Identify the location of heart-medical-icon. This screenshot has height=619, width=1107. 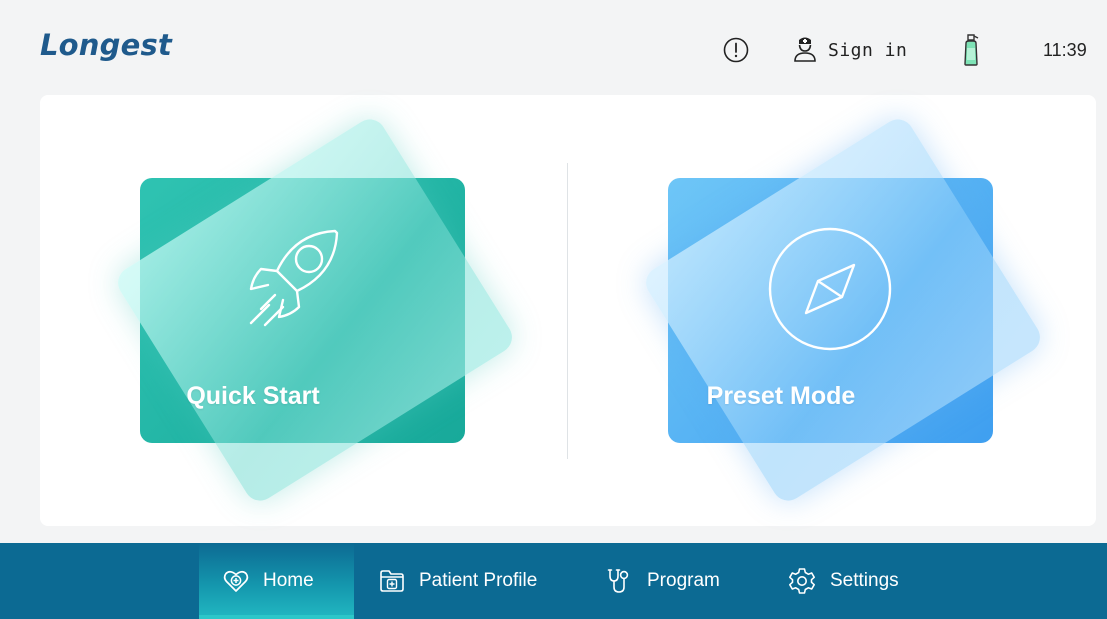
(236, 581).